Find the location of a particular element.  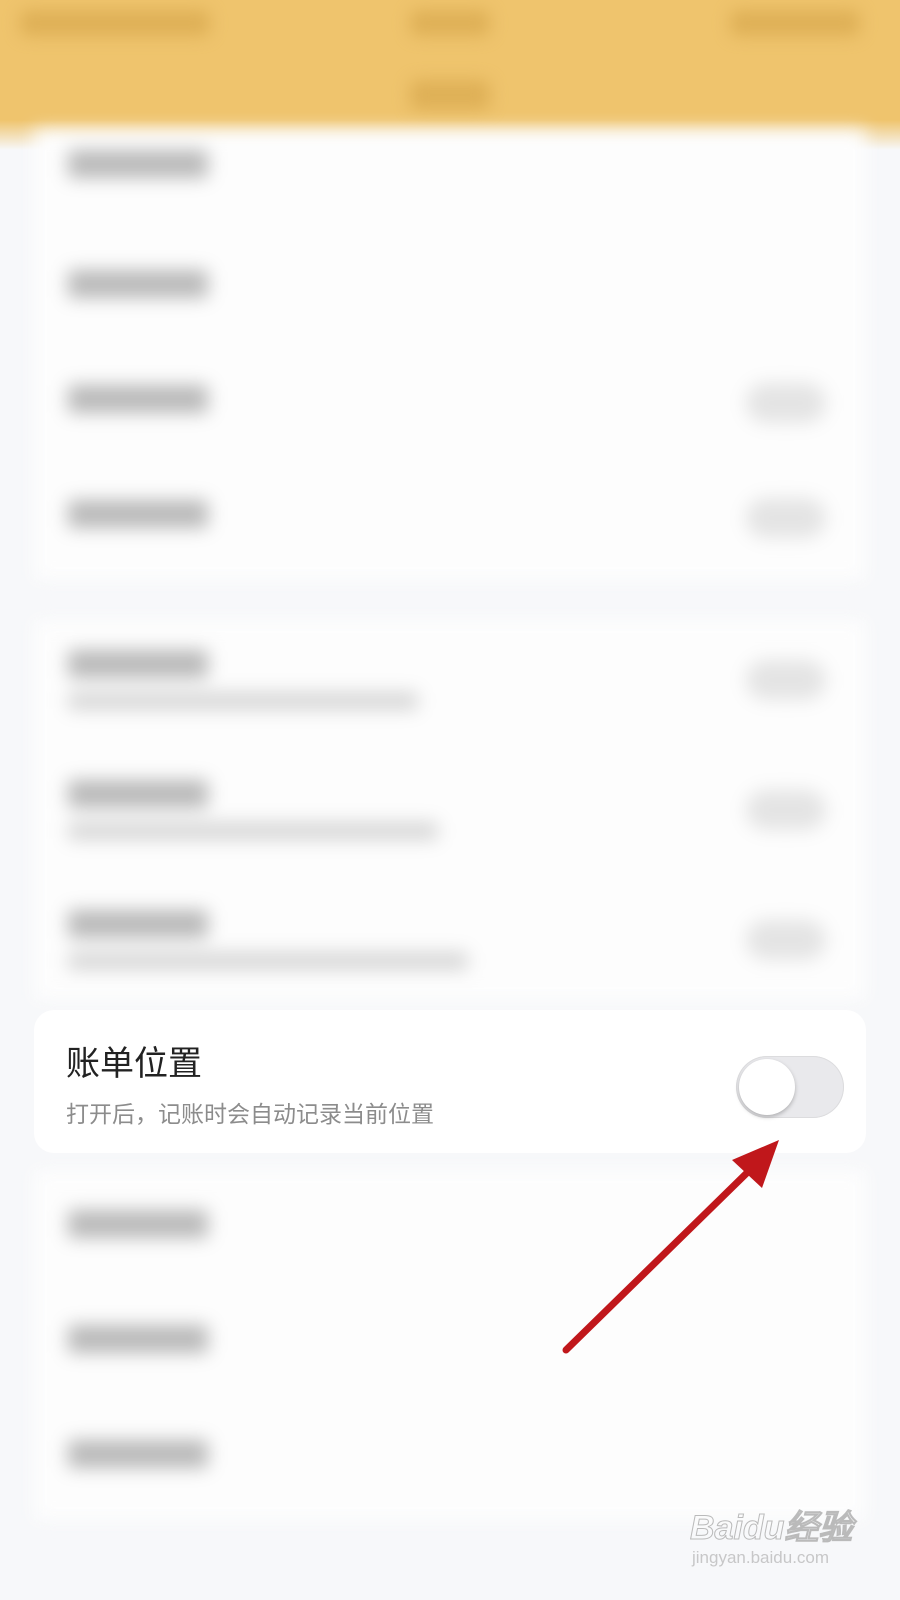

bill-location-toggle is located at coordinates (790, 1087).